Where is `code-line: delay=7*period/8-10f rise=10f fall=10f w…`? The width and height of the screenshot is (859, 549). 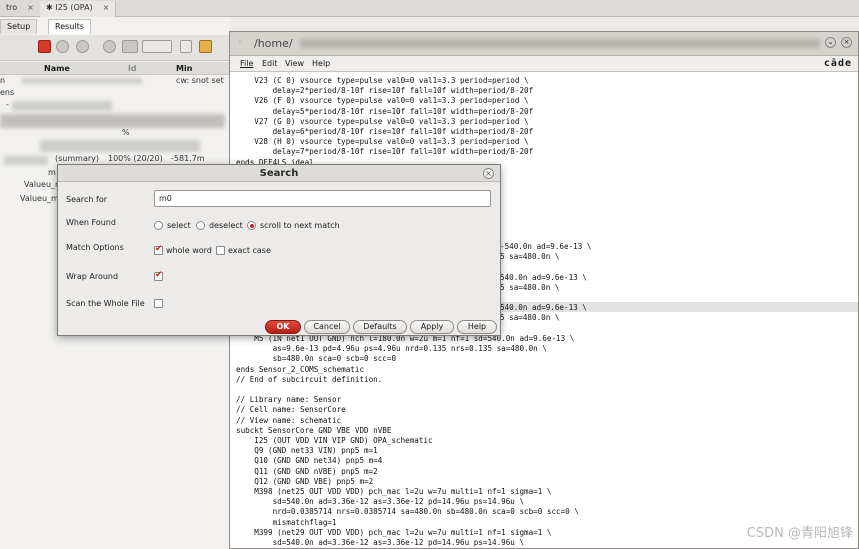
code-line: delay=7*period/8-10f rise=10f fall=10f w… is located at coordinates (385, 152).